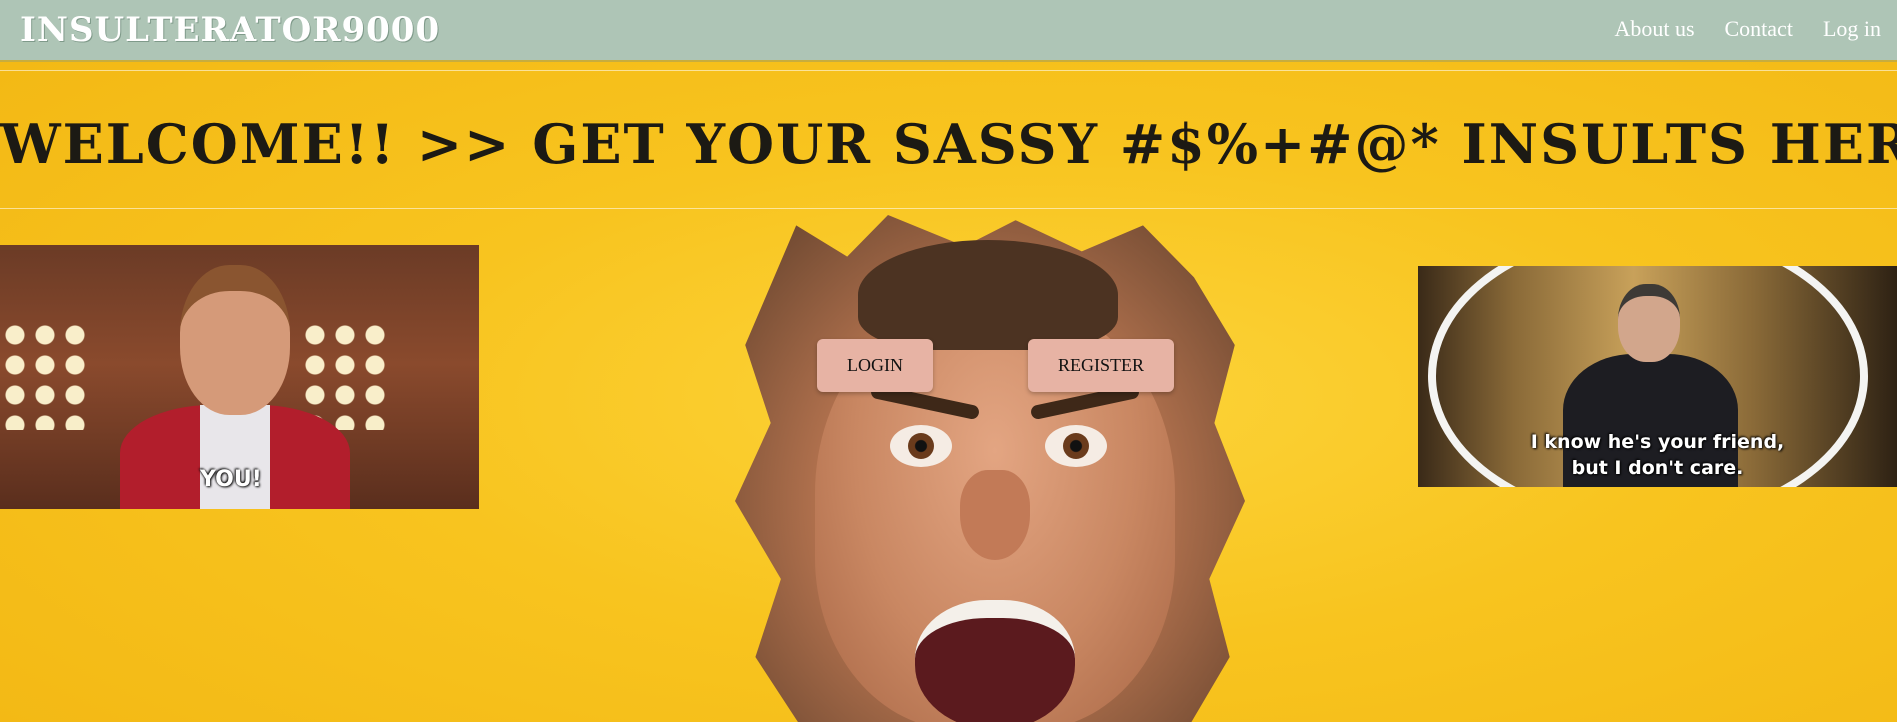 The height and width of the screenshot is (722, 1897). What do you see at coordinates (231, 479) in the screenshot?
I see `gif-left-caption: YOU!` at bounding box center [231, 479].